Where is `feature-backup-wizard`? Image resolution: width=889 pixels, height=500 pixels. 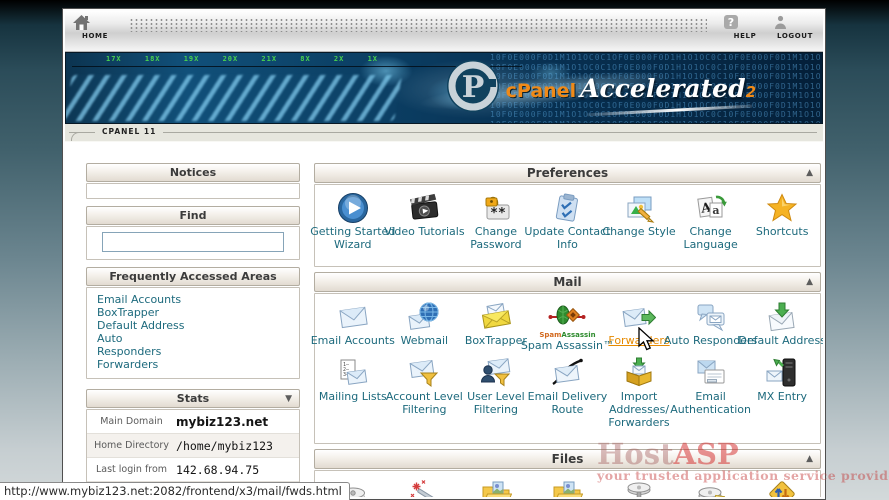 feature-backup-wizard is located at coordinates (424, 487).